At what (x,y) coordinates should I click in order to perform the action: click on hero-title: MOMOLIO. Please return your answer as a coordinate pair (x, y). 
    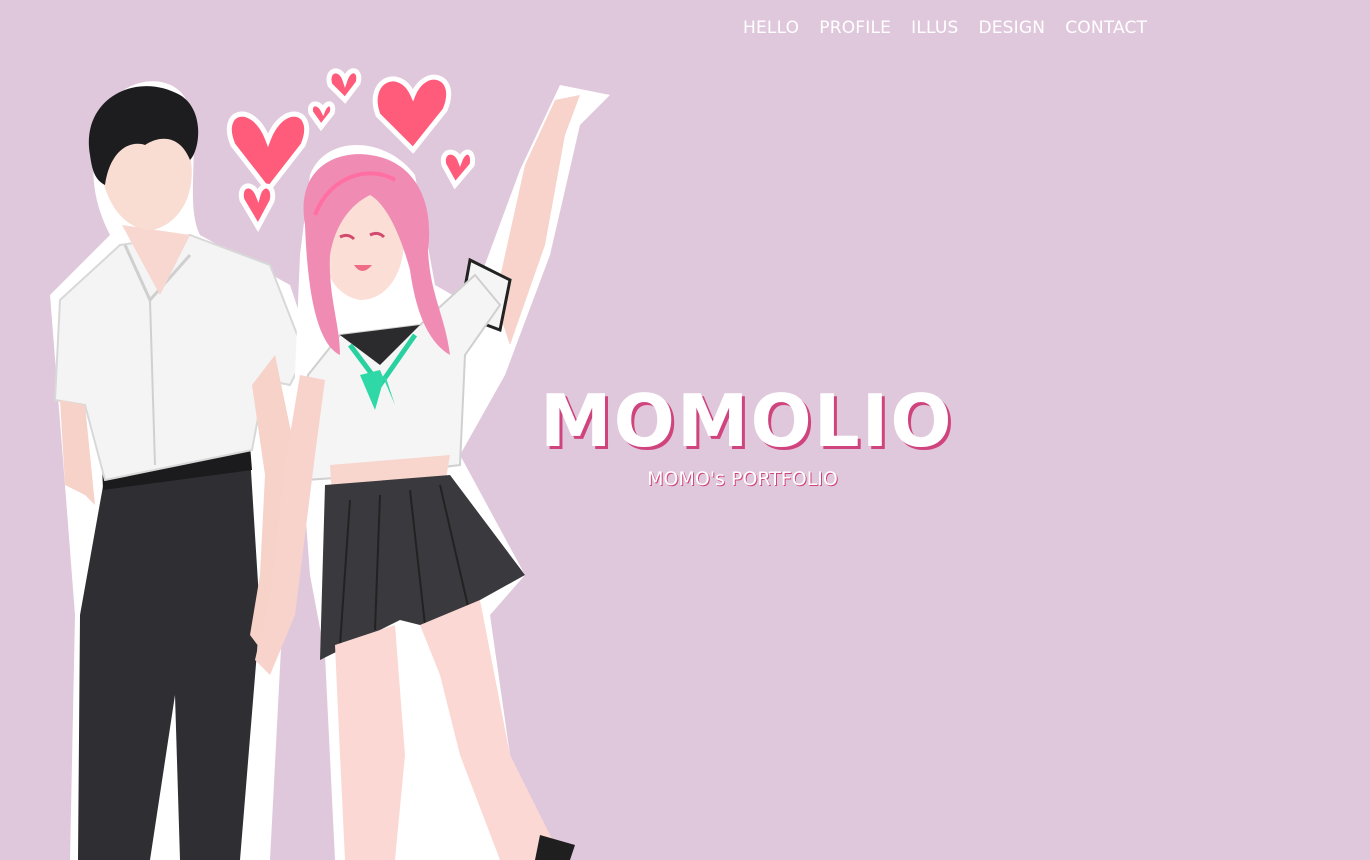
    Looking at the image, I should click on (747, 421).